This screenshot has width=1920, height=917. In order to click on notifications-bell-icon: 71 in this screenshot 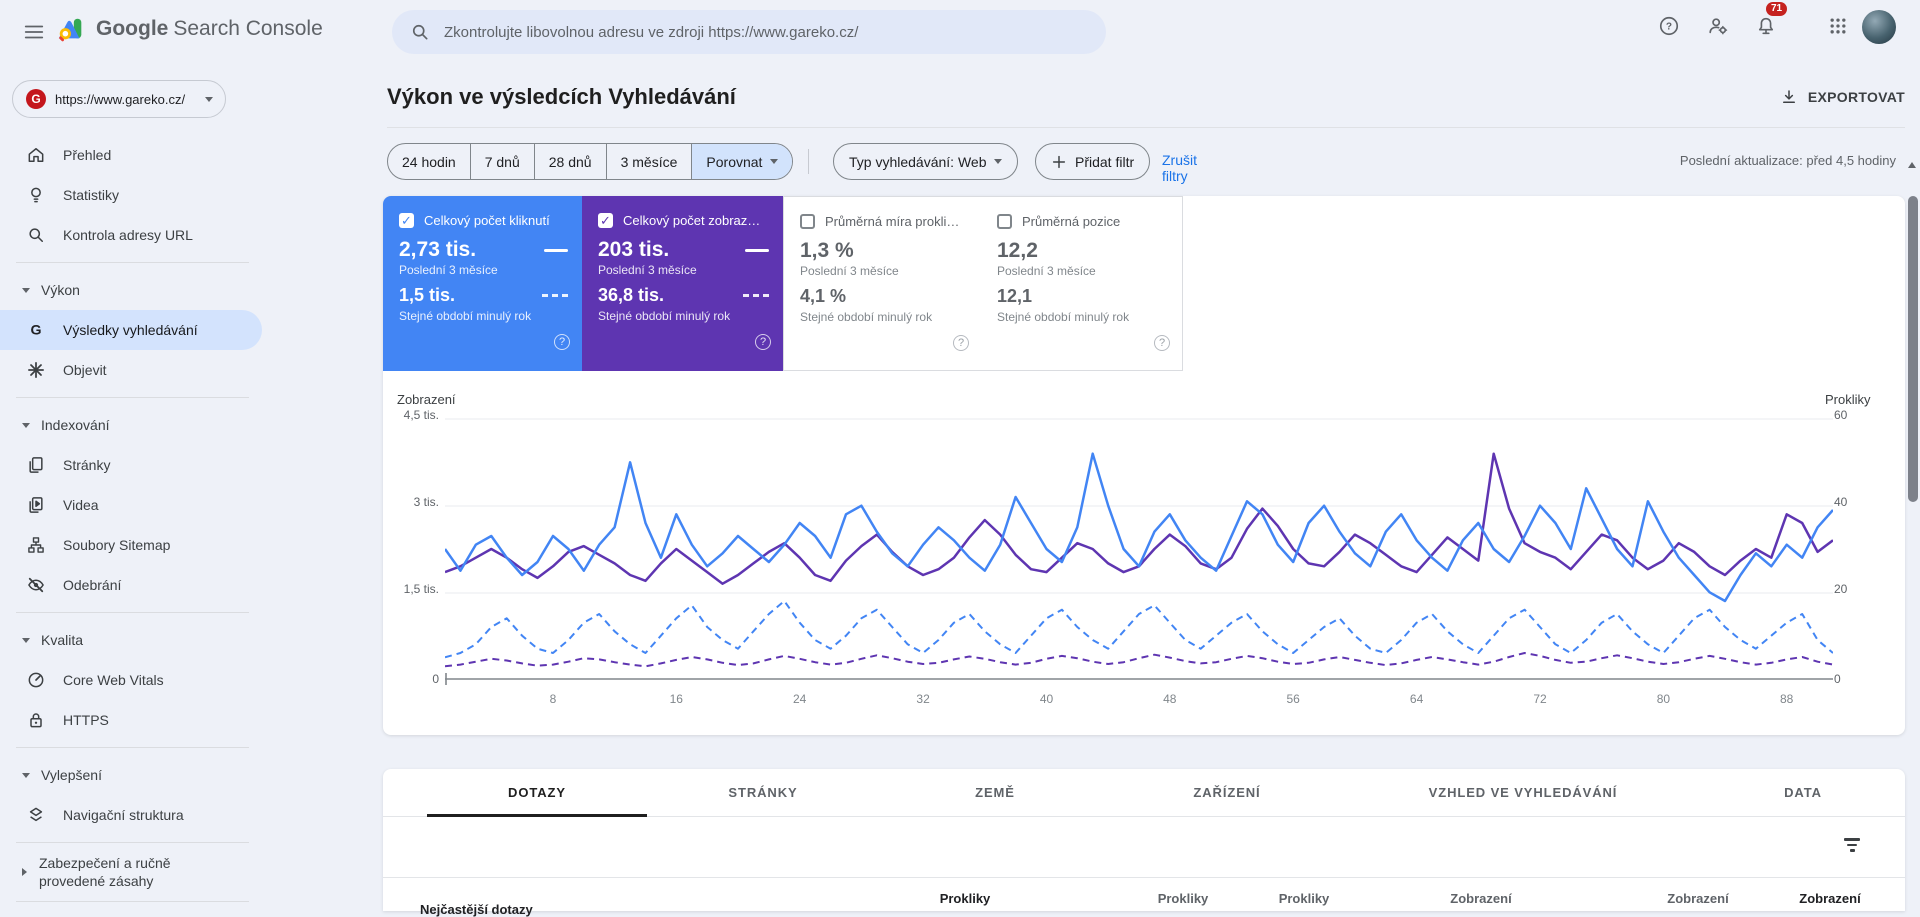, I will do `click(1767, 24)`.